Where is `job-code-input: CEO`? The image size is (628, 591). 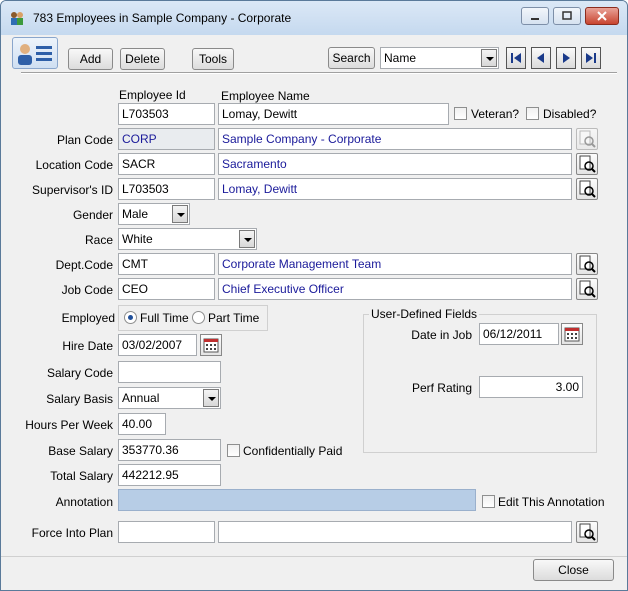
job-code-input: CEO is located at coordinates (166, 289).